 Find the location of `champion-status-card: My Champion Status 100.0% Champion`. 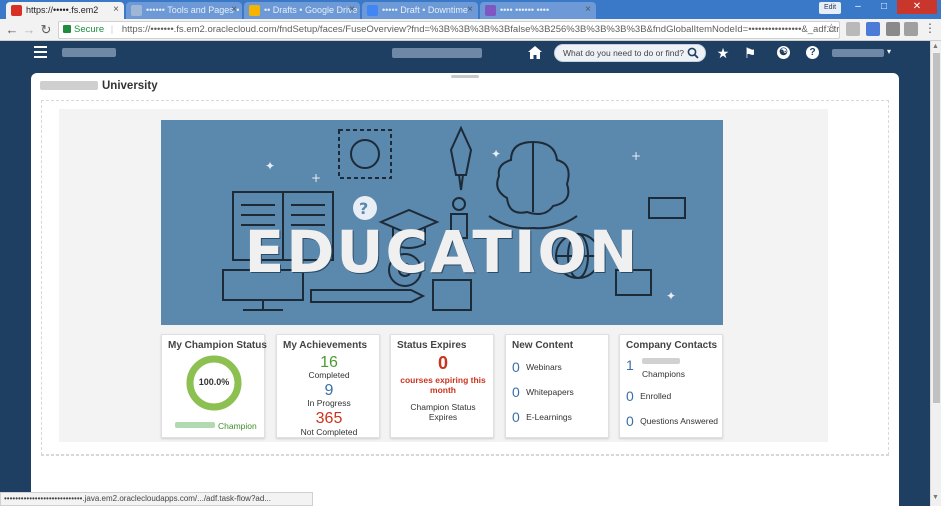

champion-status-card: My Champion Status 100.0% Champion is located at coordinates (214, 386).